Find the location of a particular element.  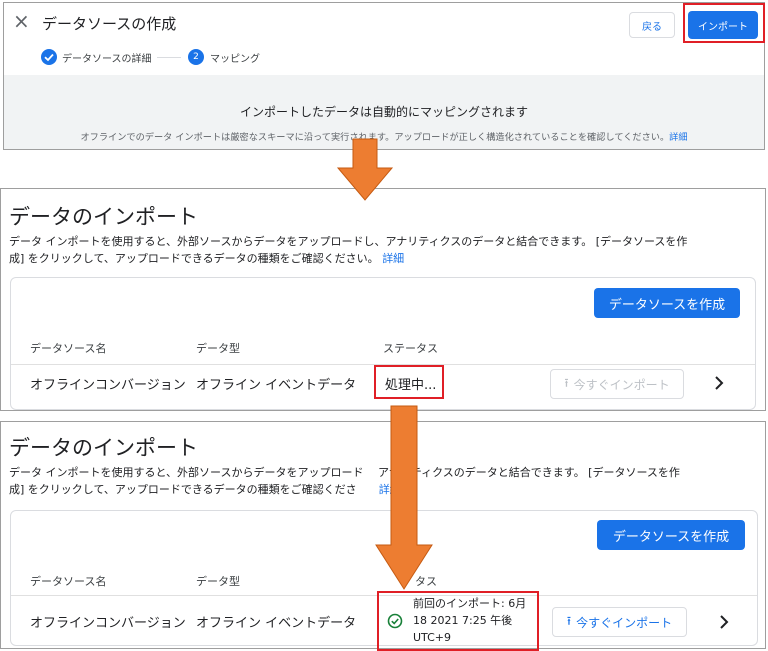

description-line-2-text: 成] をクリックして、アップロードできるデータの種類をご確認くださ is located at coordinates (183, 489).